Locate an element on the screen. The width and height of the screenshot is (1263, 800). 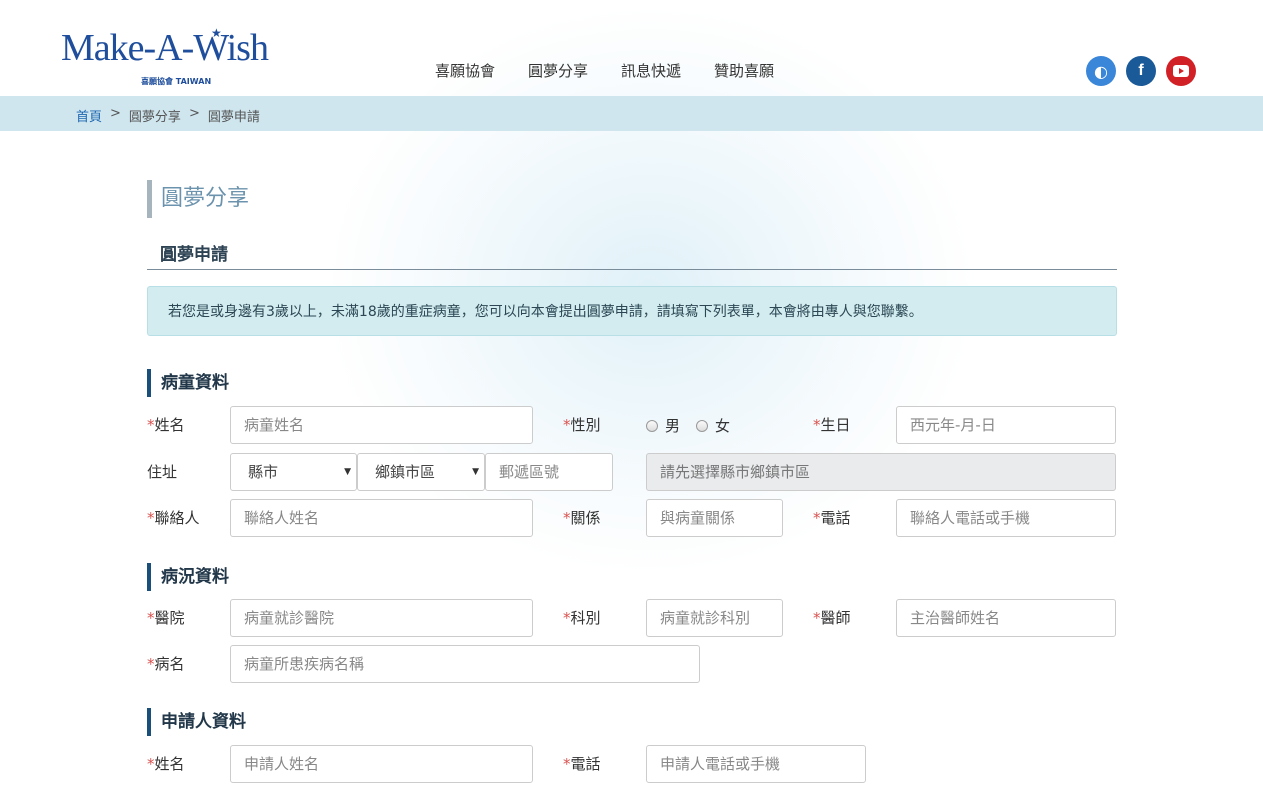
section-child-info: 病童資料 is located at coordinates (188, 383).